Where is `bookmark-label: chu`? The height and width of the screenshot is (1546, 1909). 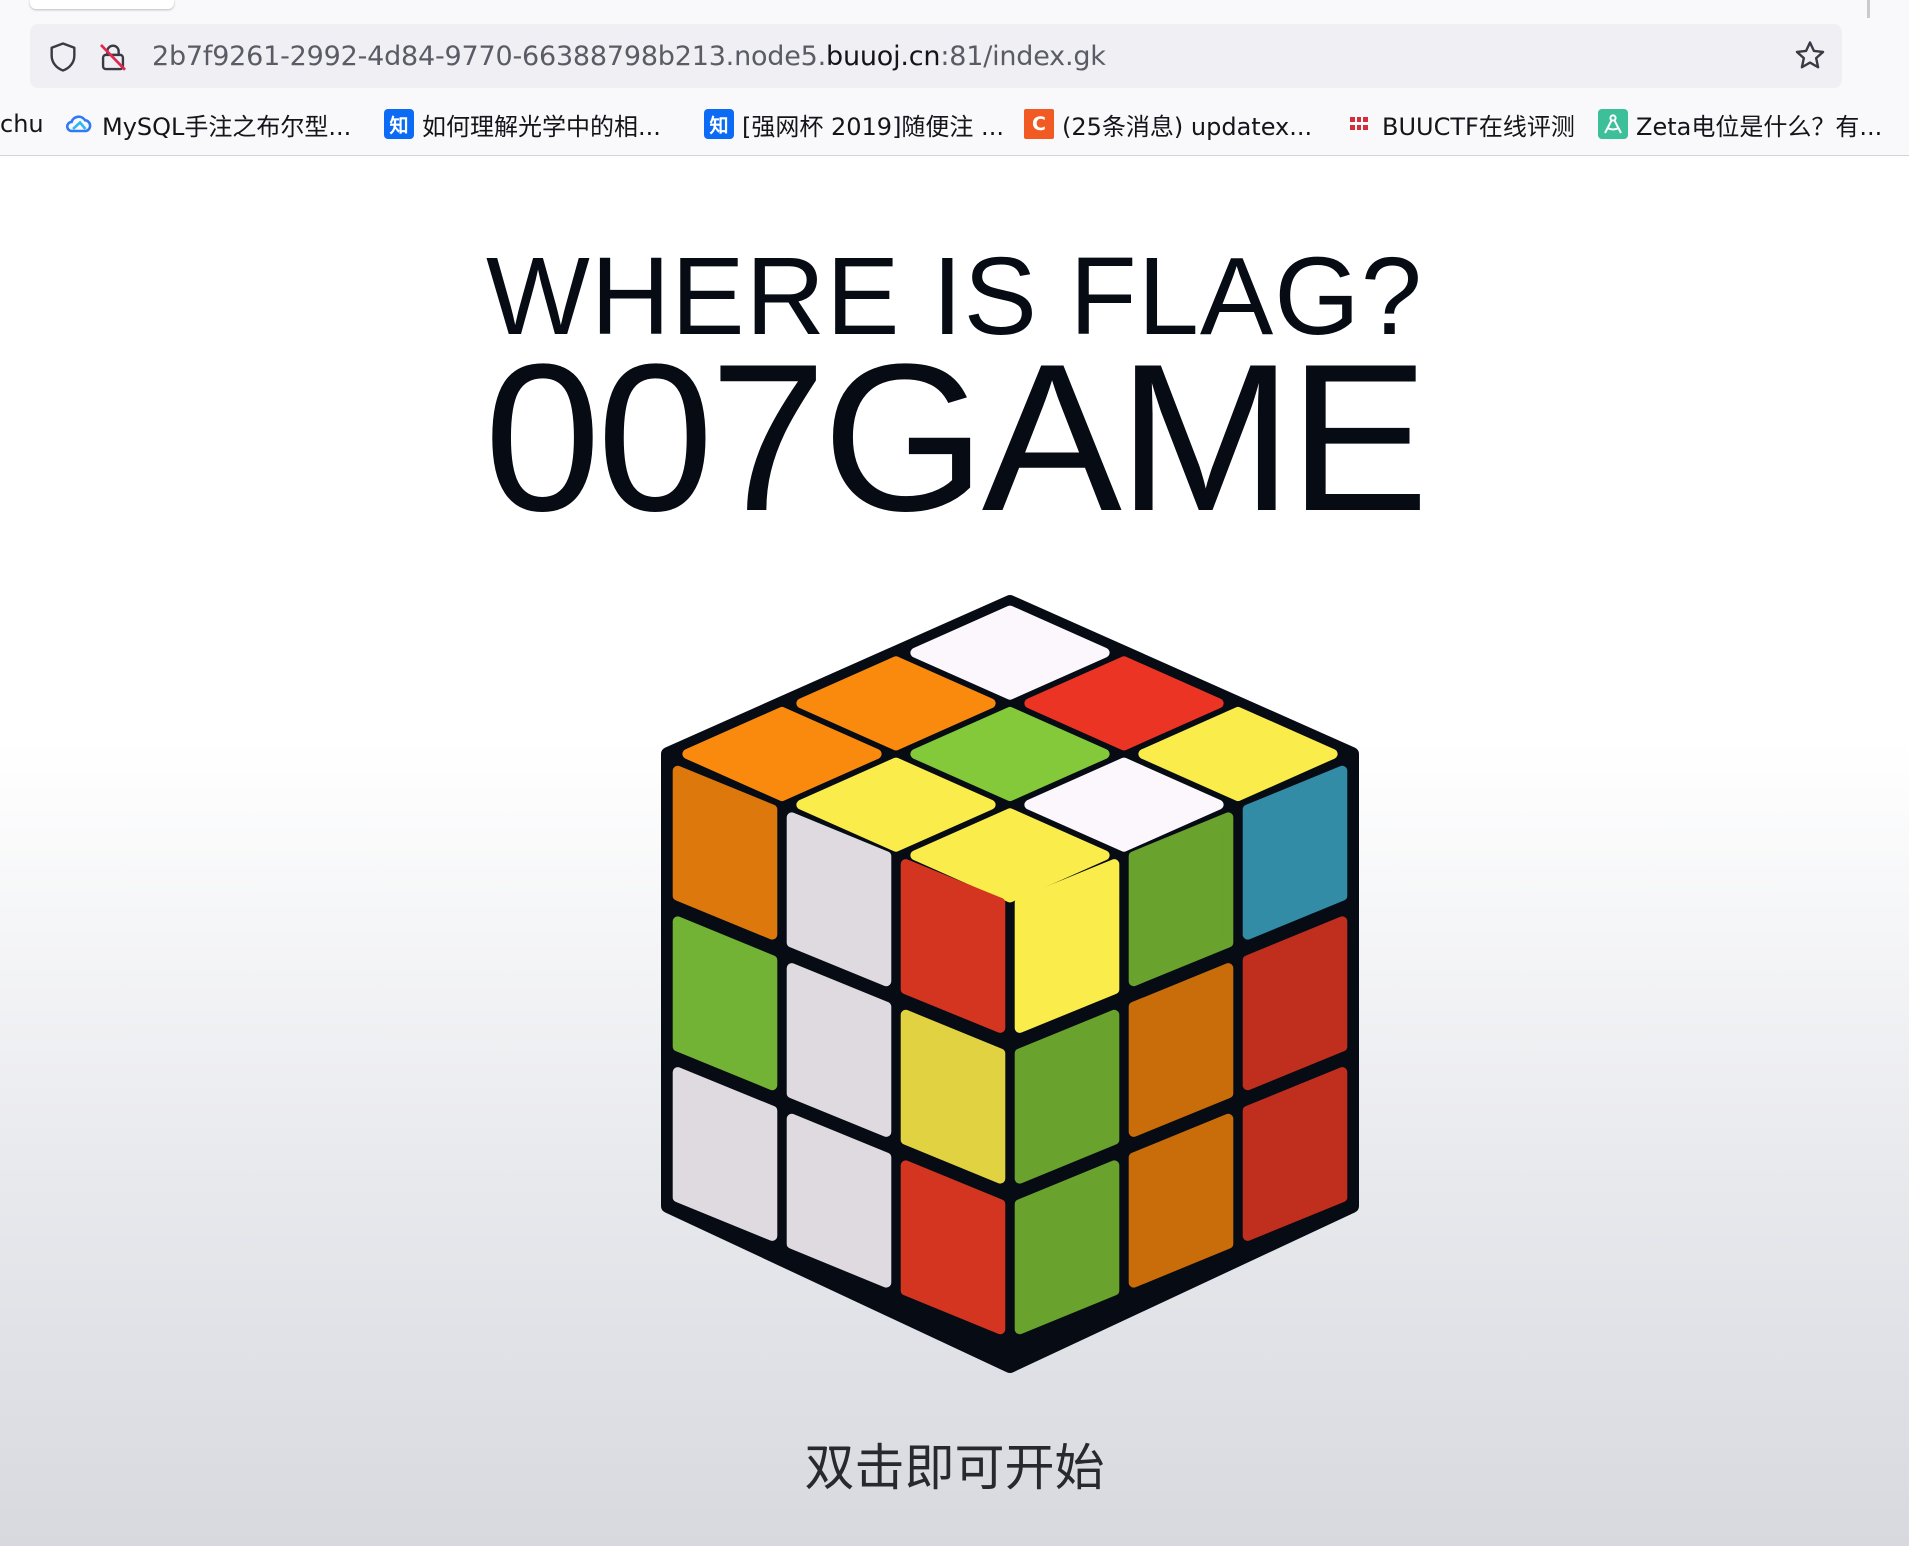
bookmark-label: chu is located at coordinates (22, 124).